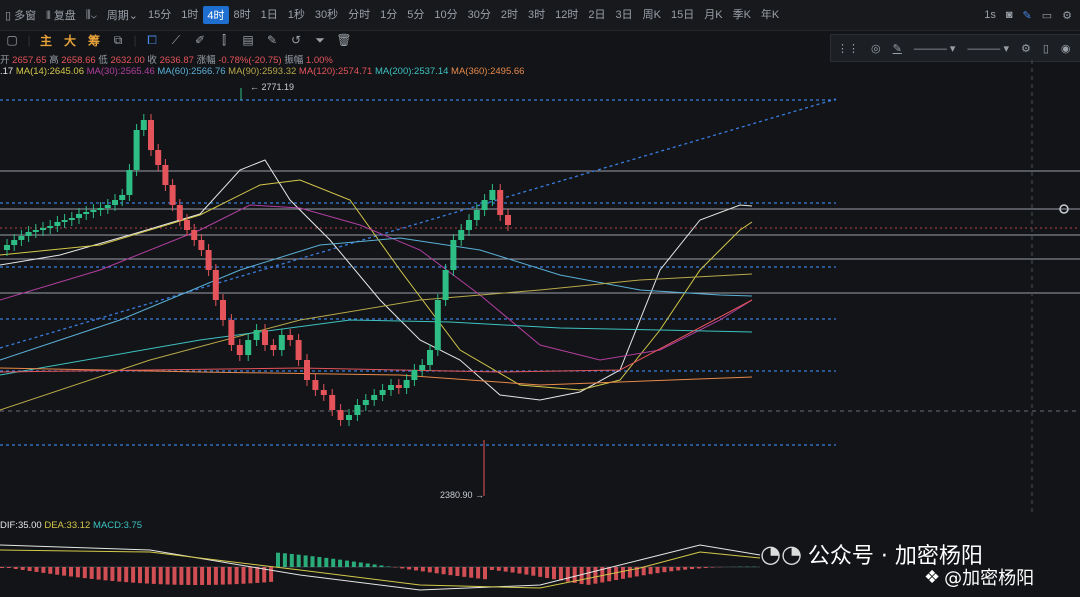 This screenshot has width=1080, height=597. I want to click on ma90-line, so click(376, 299).